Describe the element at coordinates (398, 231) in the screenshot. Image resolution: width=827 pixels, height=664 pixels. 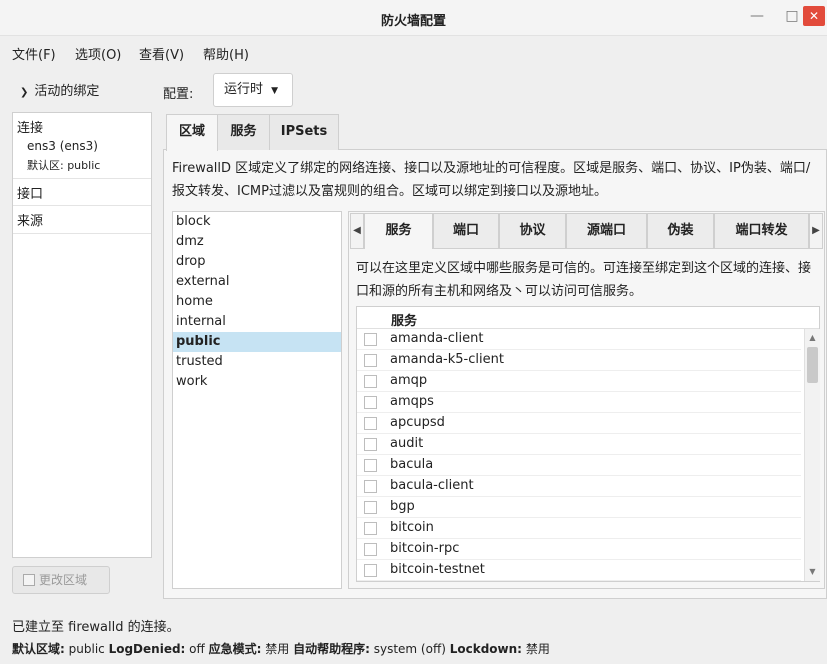
I see `inner-tab-services: 服务` at that location.